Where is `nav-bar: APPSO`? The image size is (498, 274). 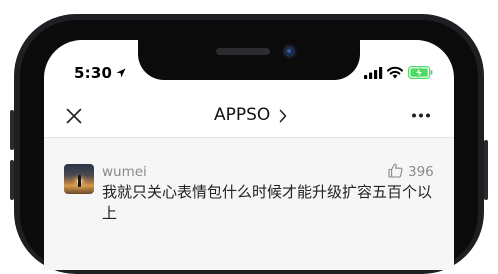 nav-bar: APPSO is located at coordinates (249, 116).